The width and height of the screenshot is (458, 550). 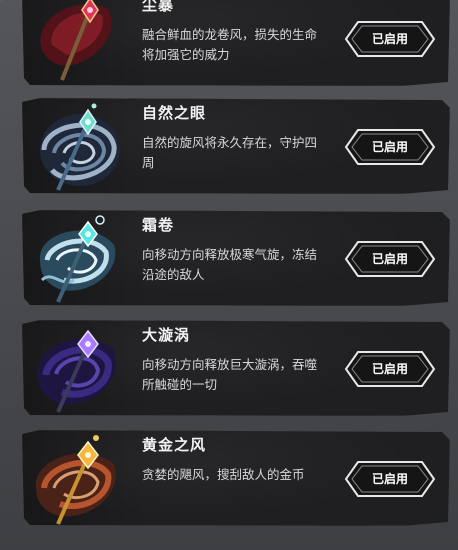 I want to click on skill-name: 自然之眼, so click(x=174, y=113).